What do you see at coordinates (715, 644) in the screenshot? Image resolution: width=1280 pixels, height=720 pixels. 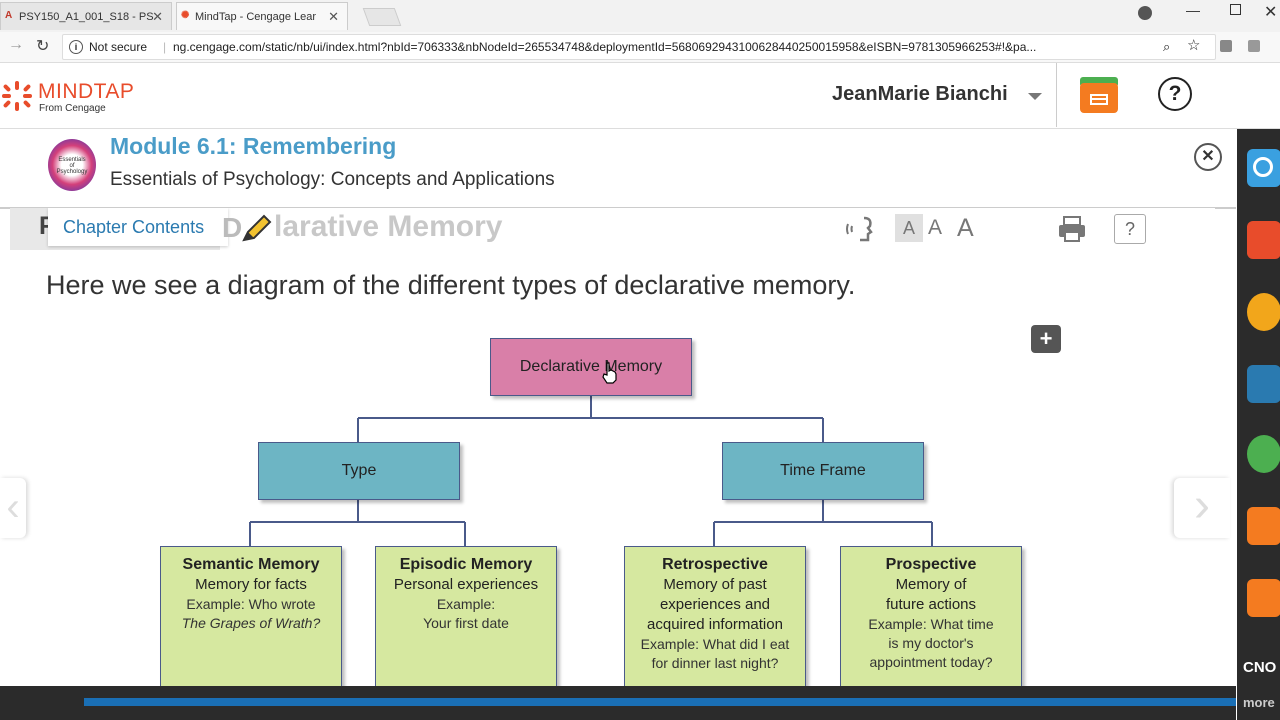 I see `leaf-example: Example: What did I eat` at bounding box center [715, 644].